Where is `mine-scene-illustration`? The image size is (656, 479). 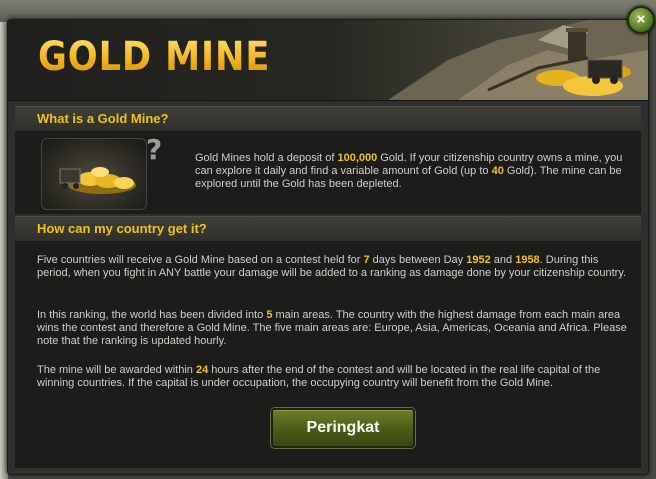
mine-scene-illustration is located at coordinates (518, 60).